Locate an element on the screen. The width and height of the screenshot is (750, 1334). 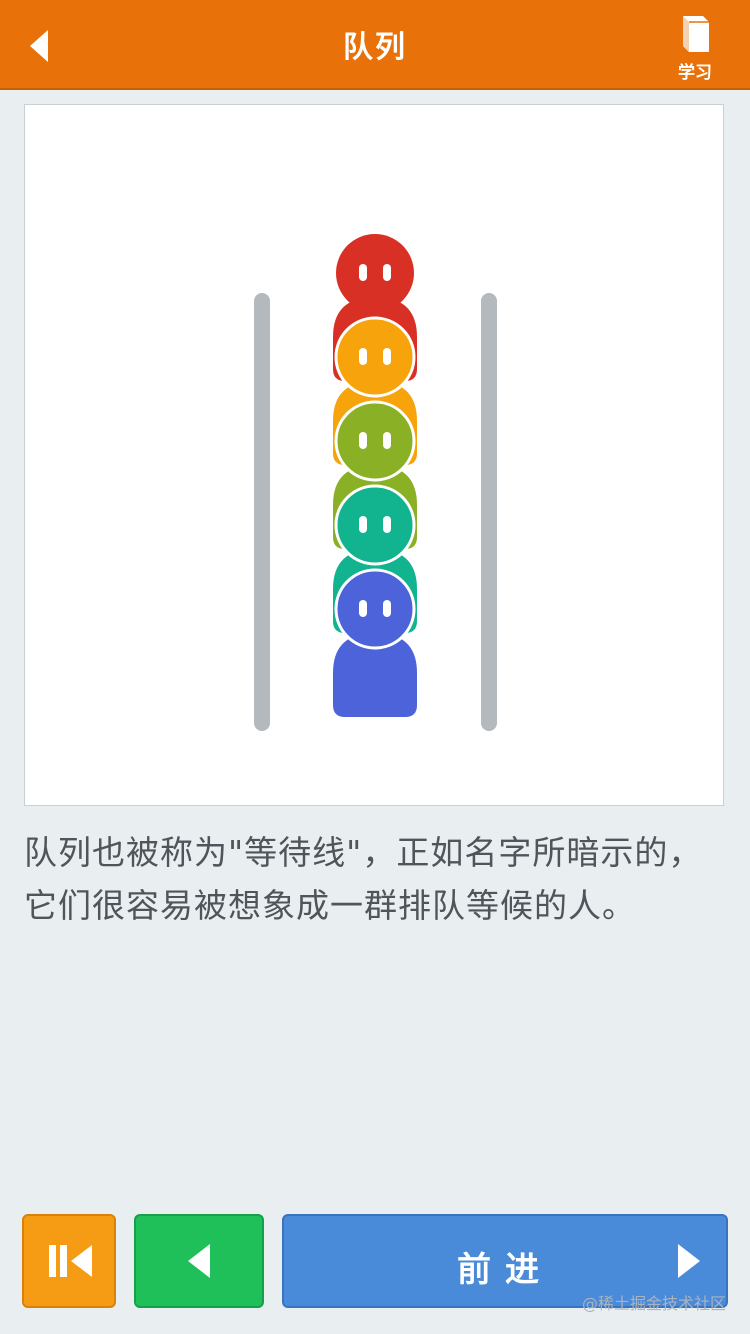
header-bar: 队列 学习 is located at coordinates (375, 45).